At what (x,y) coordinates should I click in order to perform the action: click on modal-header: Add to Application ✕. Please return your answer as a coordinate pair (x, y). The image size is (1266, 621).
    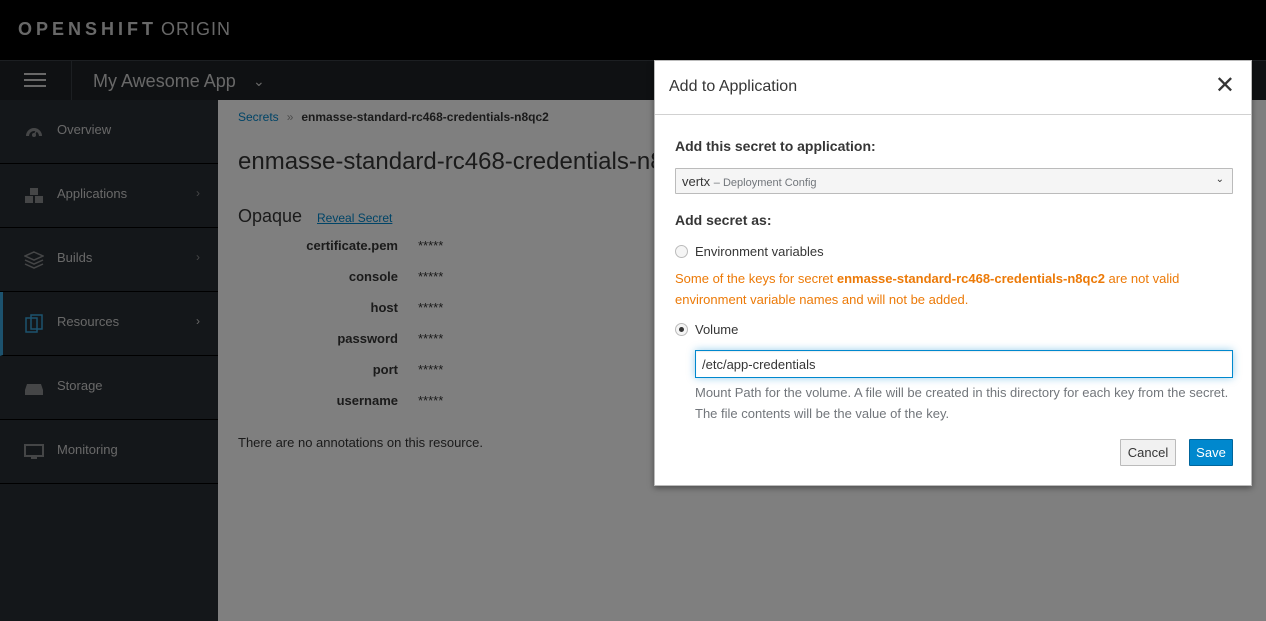
    Looking at the image, I should click on (953, 88).